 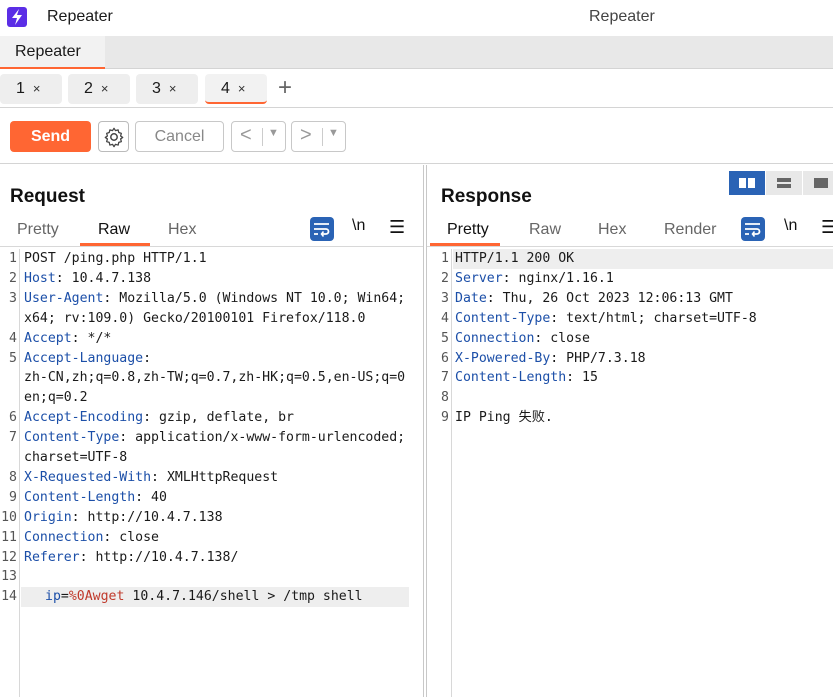 What do you see at coordinates (226, 418) in the screenshot?
I see `header-value: gzip, deflate, br` at bounding box center [226, 418].